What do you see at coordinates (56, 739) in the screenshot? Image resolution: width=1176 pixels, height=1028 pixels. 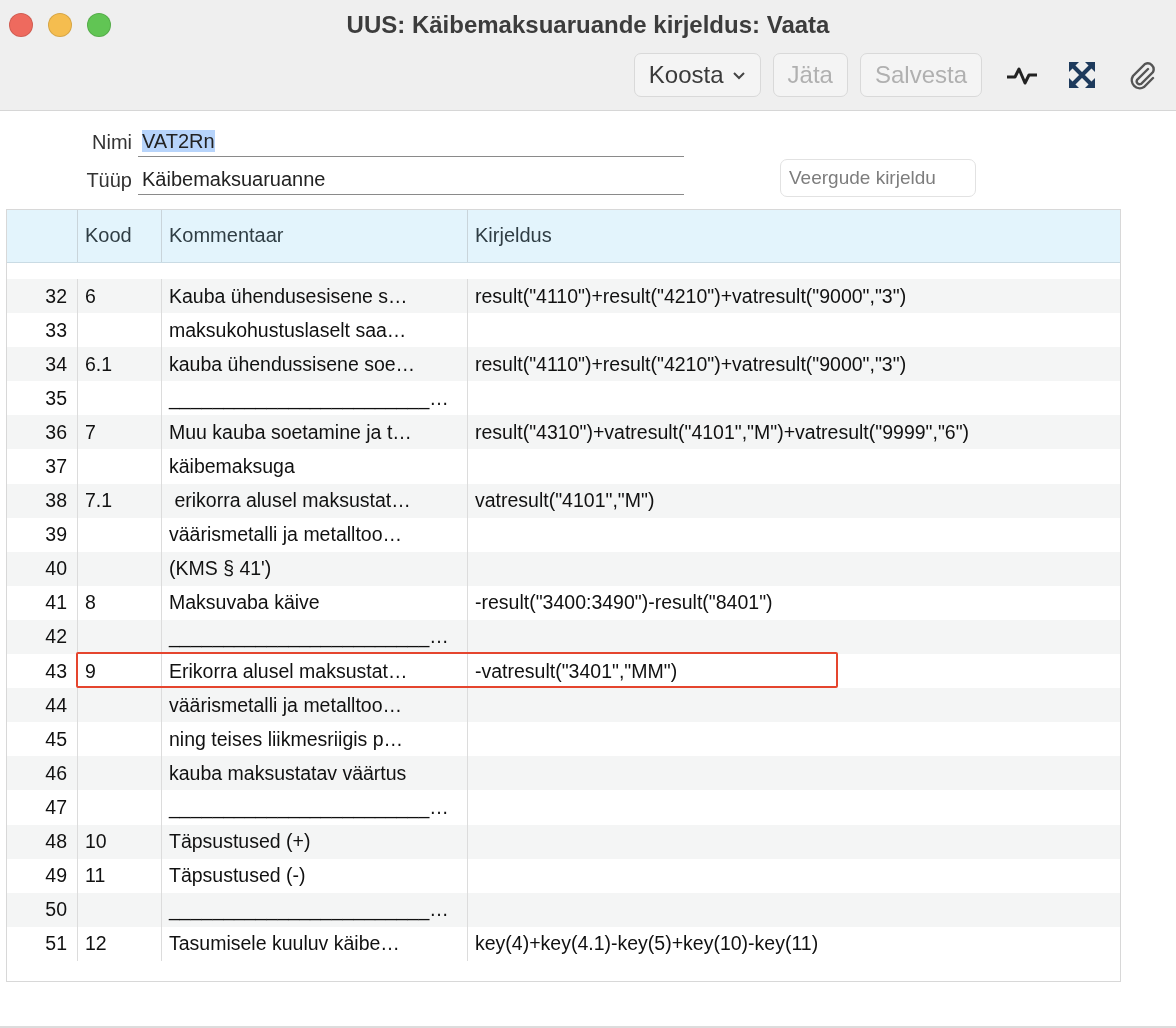 I see `row-number: 45` at bounding box center [56, 739].